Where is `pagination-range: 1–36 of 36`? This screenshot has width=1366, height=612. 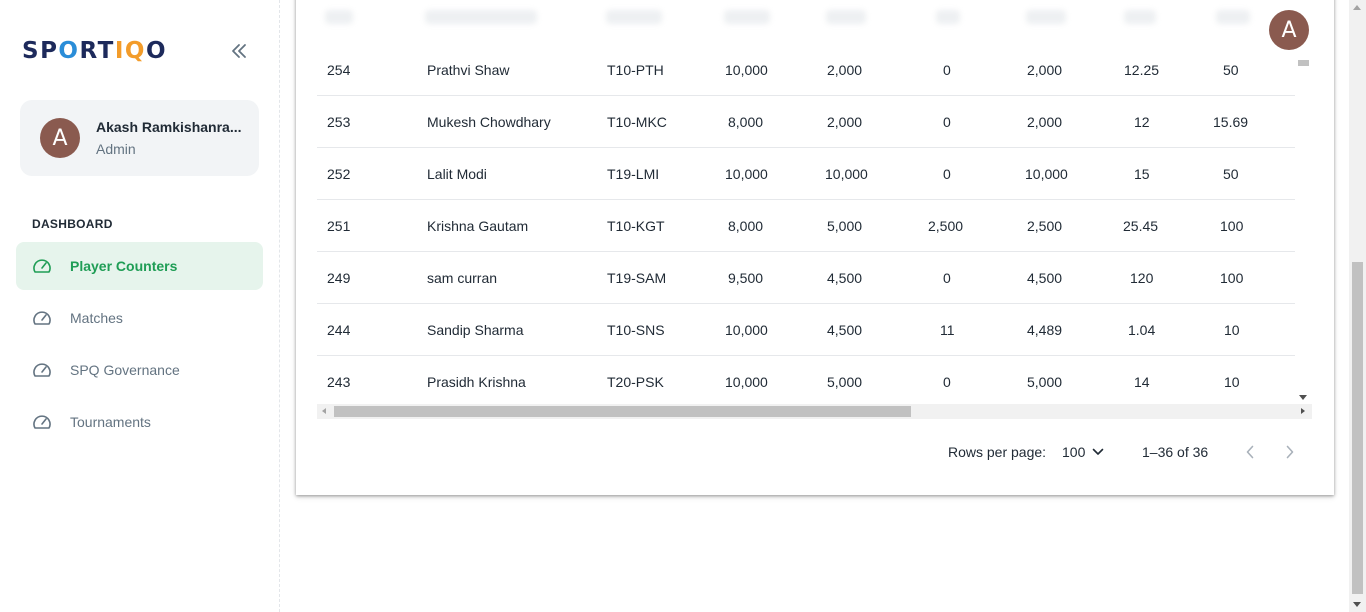
pagination-range: 1–36 of 36 is located at coordinates (1175, 452).